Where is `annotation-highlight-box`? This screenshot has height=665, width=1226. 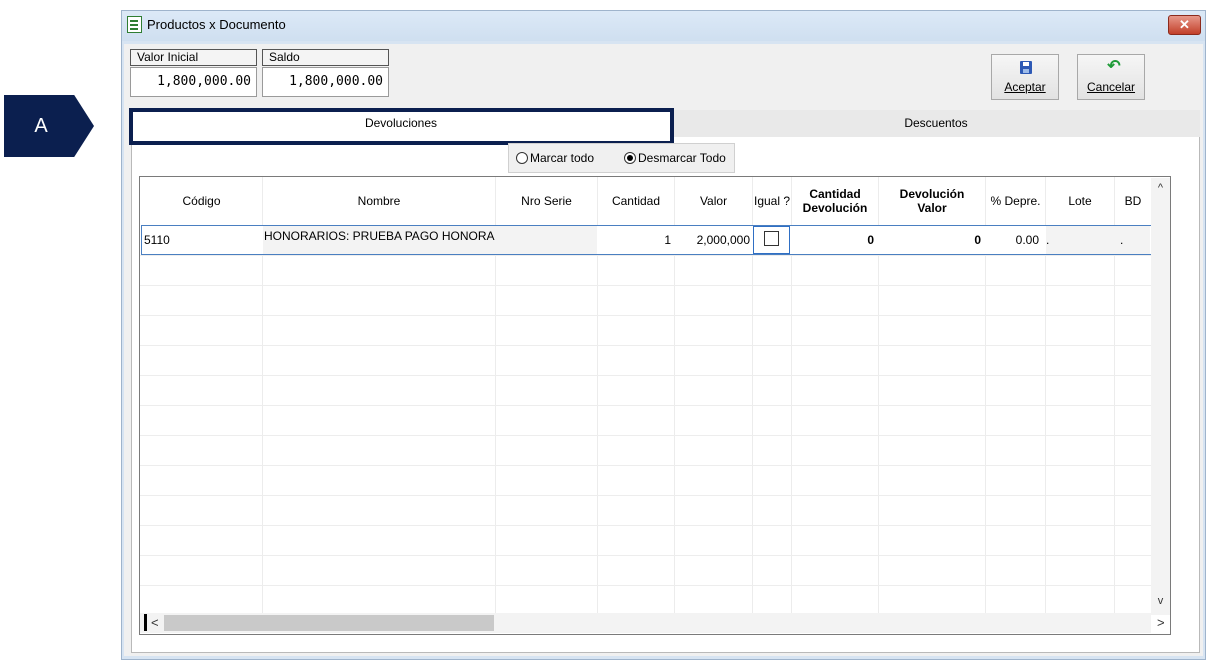
annotation-highlight-box is located at coordinates (401, 126).